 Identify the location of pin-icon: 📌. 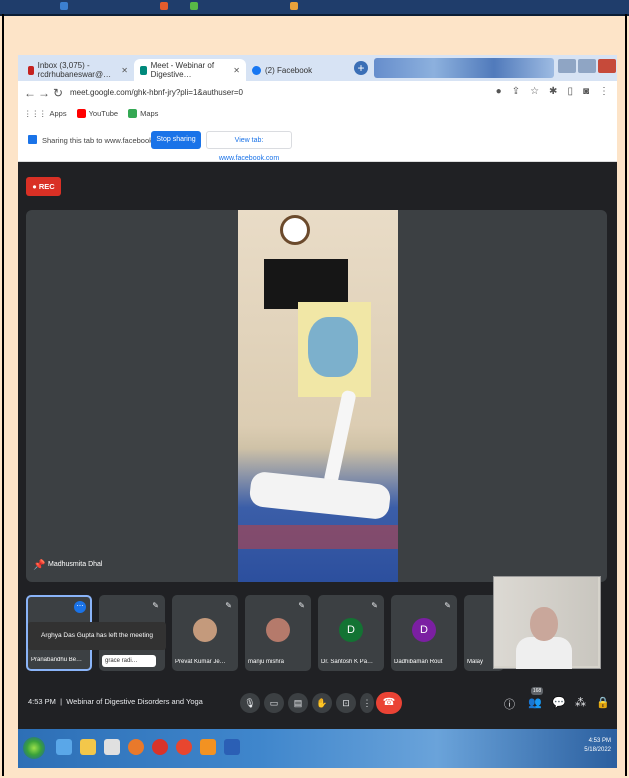
(39, 565).